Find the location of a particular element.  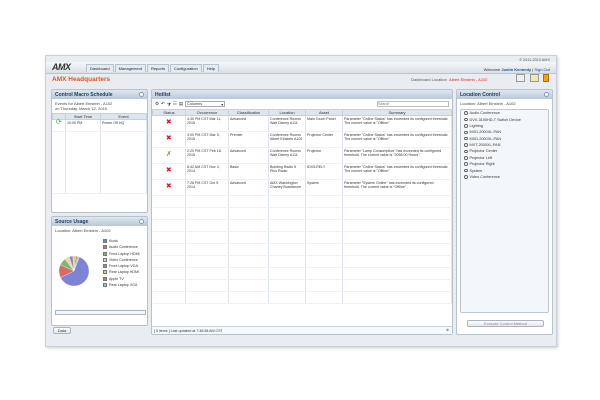

execute-control-method-button: Execute Control Method is located at coordinates (505, 323).